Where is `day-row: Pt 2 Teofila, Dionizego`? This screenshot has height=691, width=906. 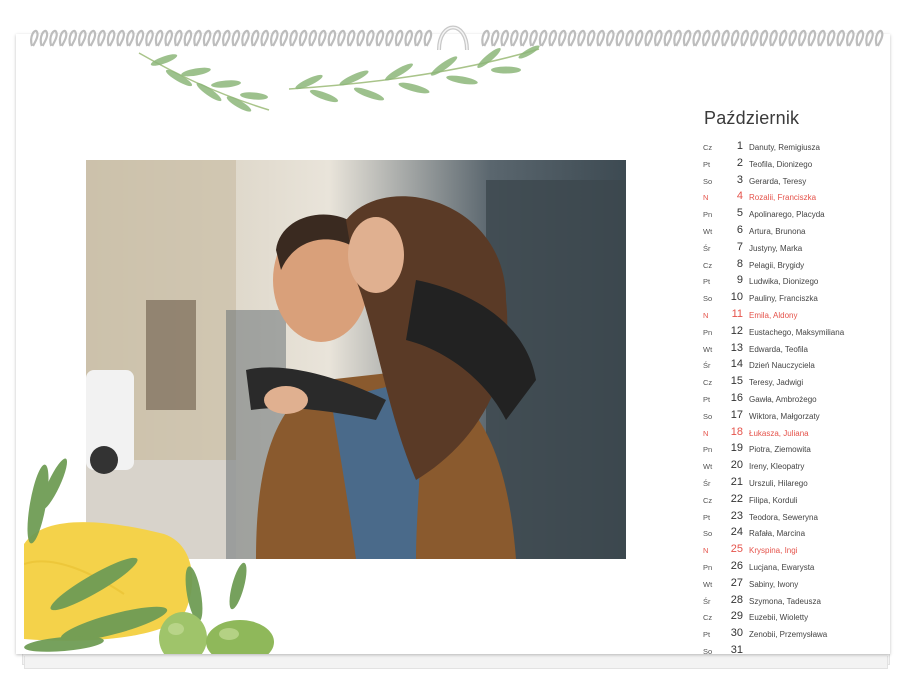 day-row: Pt 2 Teofila, Dionizego is located at coordinates (803, 165).